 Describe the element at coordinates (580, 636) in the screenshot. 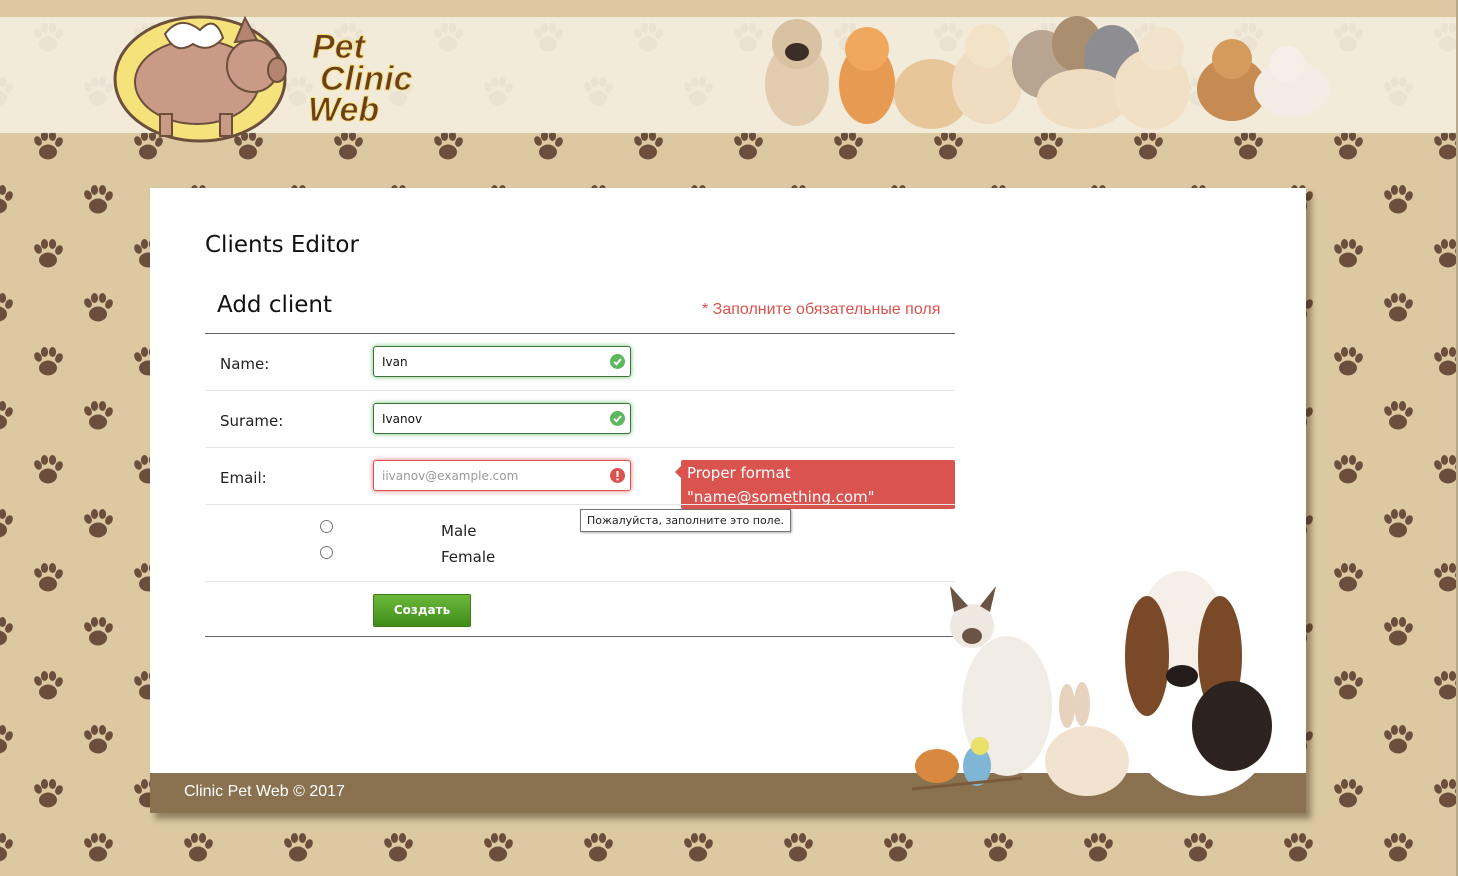

I see `form-bottom-divider` at that location.